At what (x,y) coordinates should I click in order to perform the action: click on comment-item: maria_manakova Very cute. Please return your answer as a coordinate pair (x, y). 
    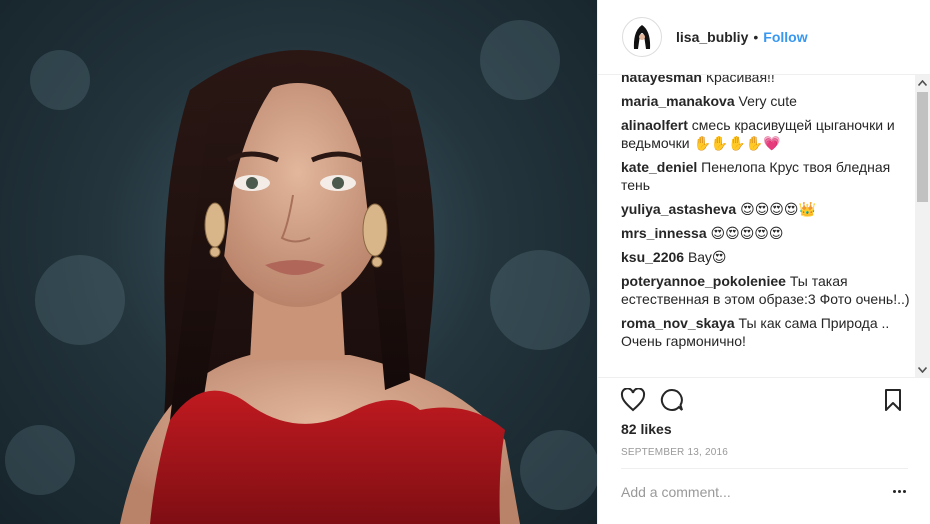
    Looking at the image, I should click on (767, 101).